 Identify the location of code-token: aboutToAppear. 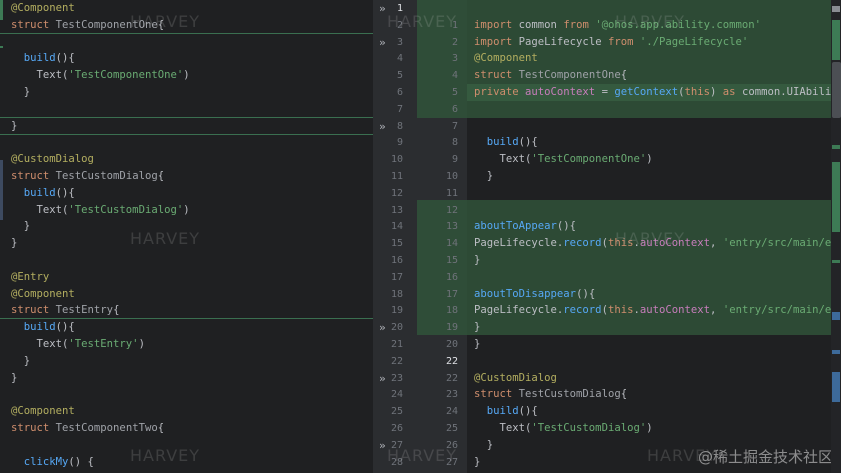
(515, 226).